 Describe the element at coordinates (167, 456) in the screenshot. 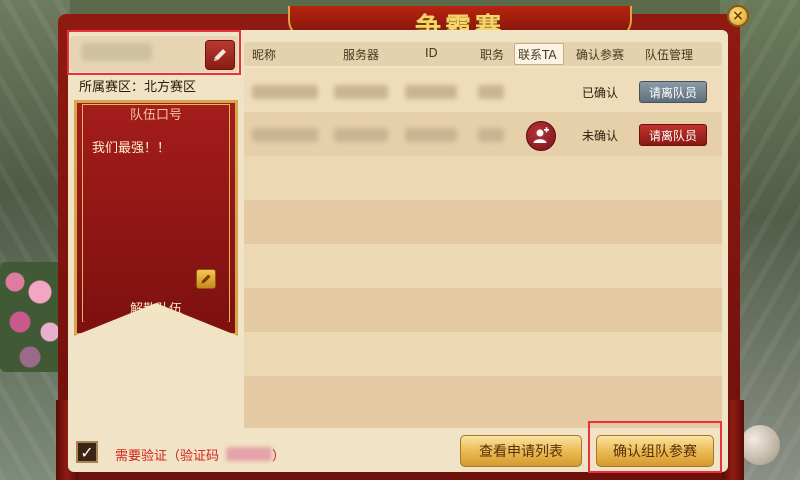

I see `verify-label: 需要验证（验证码` at that location.